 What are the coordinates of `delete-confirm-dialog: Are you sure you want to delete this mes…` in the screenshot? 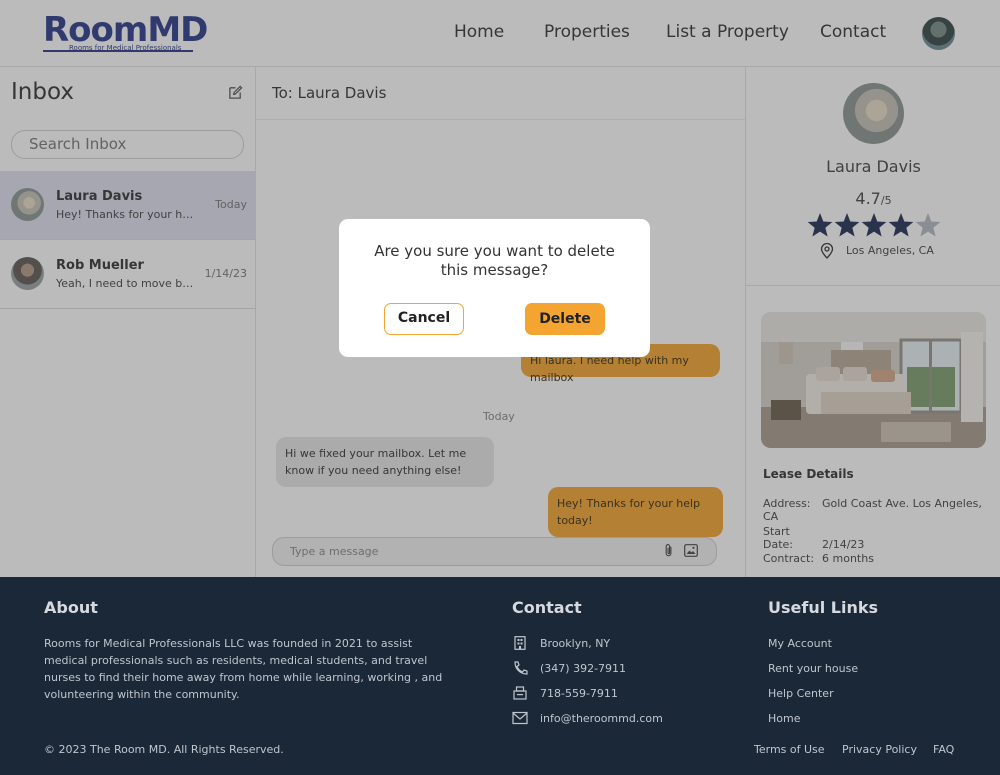 It's located at (494, 288).